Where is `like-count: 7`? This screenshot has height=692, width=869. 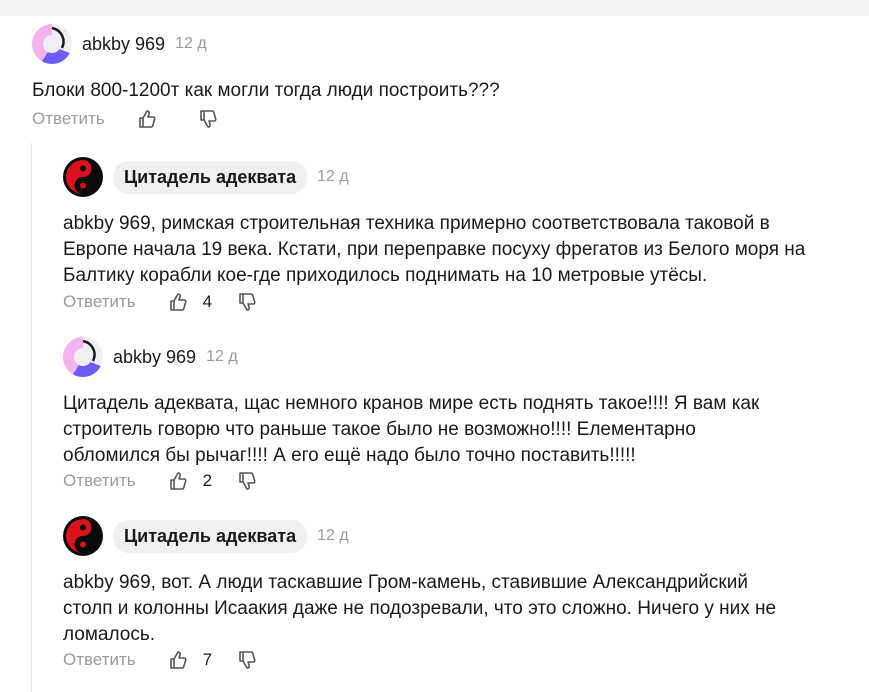 like-count: 7 is located at coordinates (207, 659).